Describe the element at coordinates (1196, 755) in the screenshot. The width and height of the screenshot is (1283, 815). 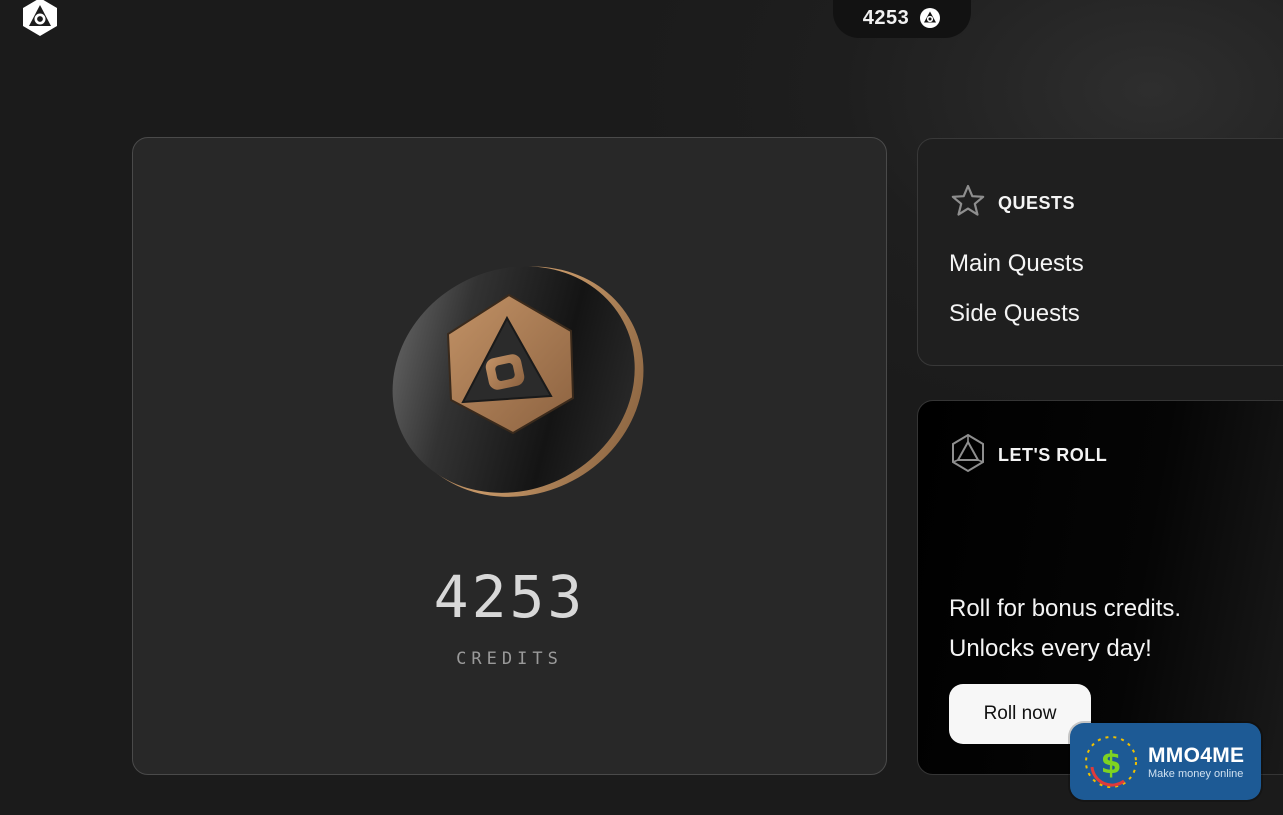
I see `watermark-title: MMO4ME` at that location.